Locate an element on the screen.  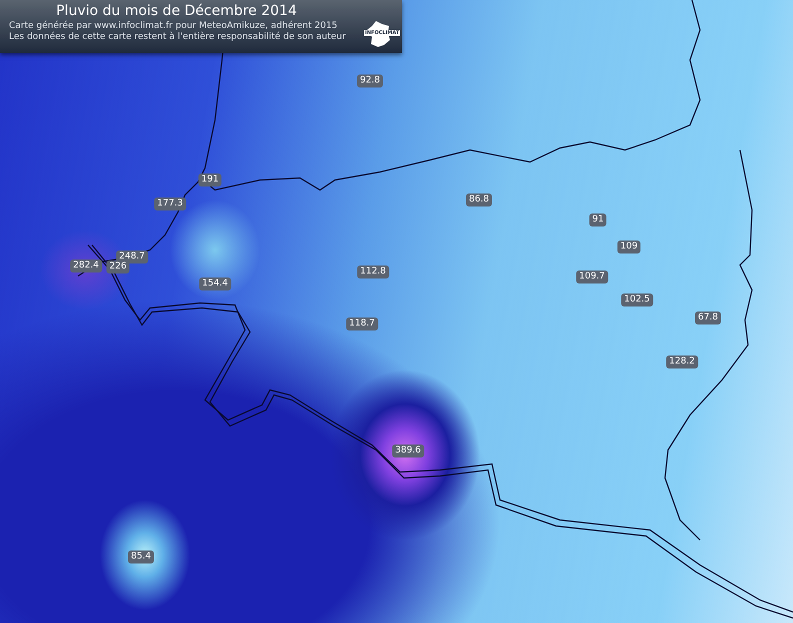
rainfall-value-label: 112.8 is located at coordinates (373, 272).